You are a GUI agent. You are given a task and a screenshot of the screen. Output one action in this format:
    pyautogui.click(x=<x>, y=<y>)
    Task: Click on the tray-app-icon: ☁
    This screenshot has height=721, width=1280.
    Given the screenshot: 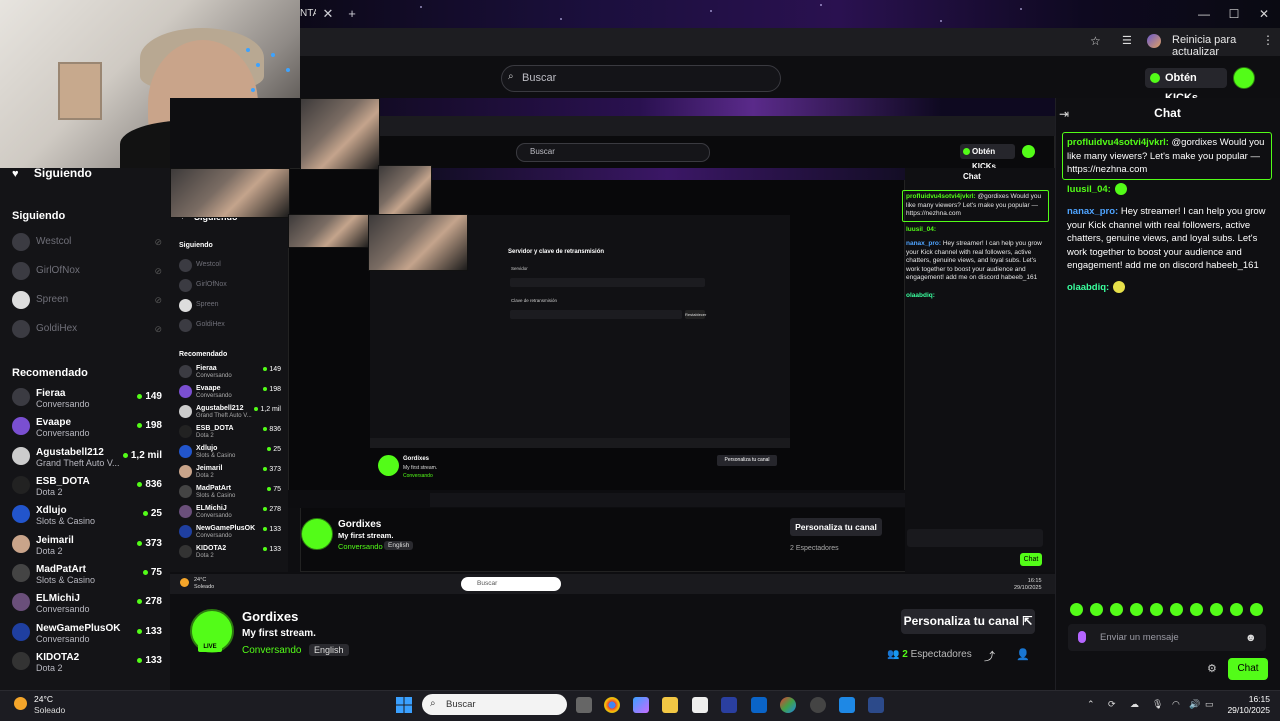 What is the action you would take?
    pyautogui.click(x=1134, y=704)
    